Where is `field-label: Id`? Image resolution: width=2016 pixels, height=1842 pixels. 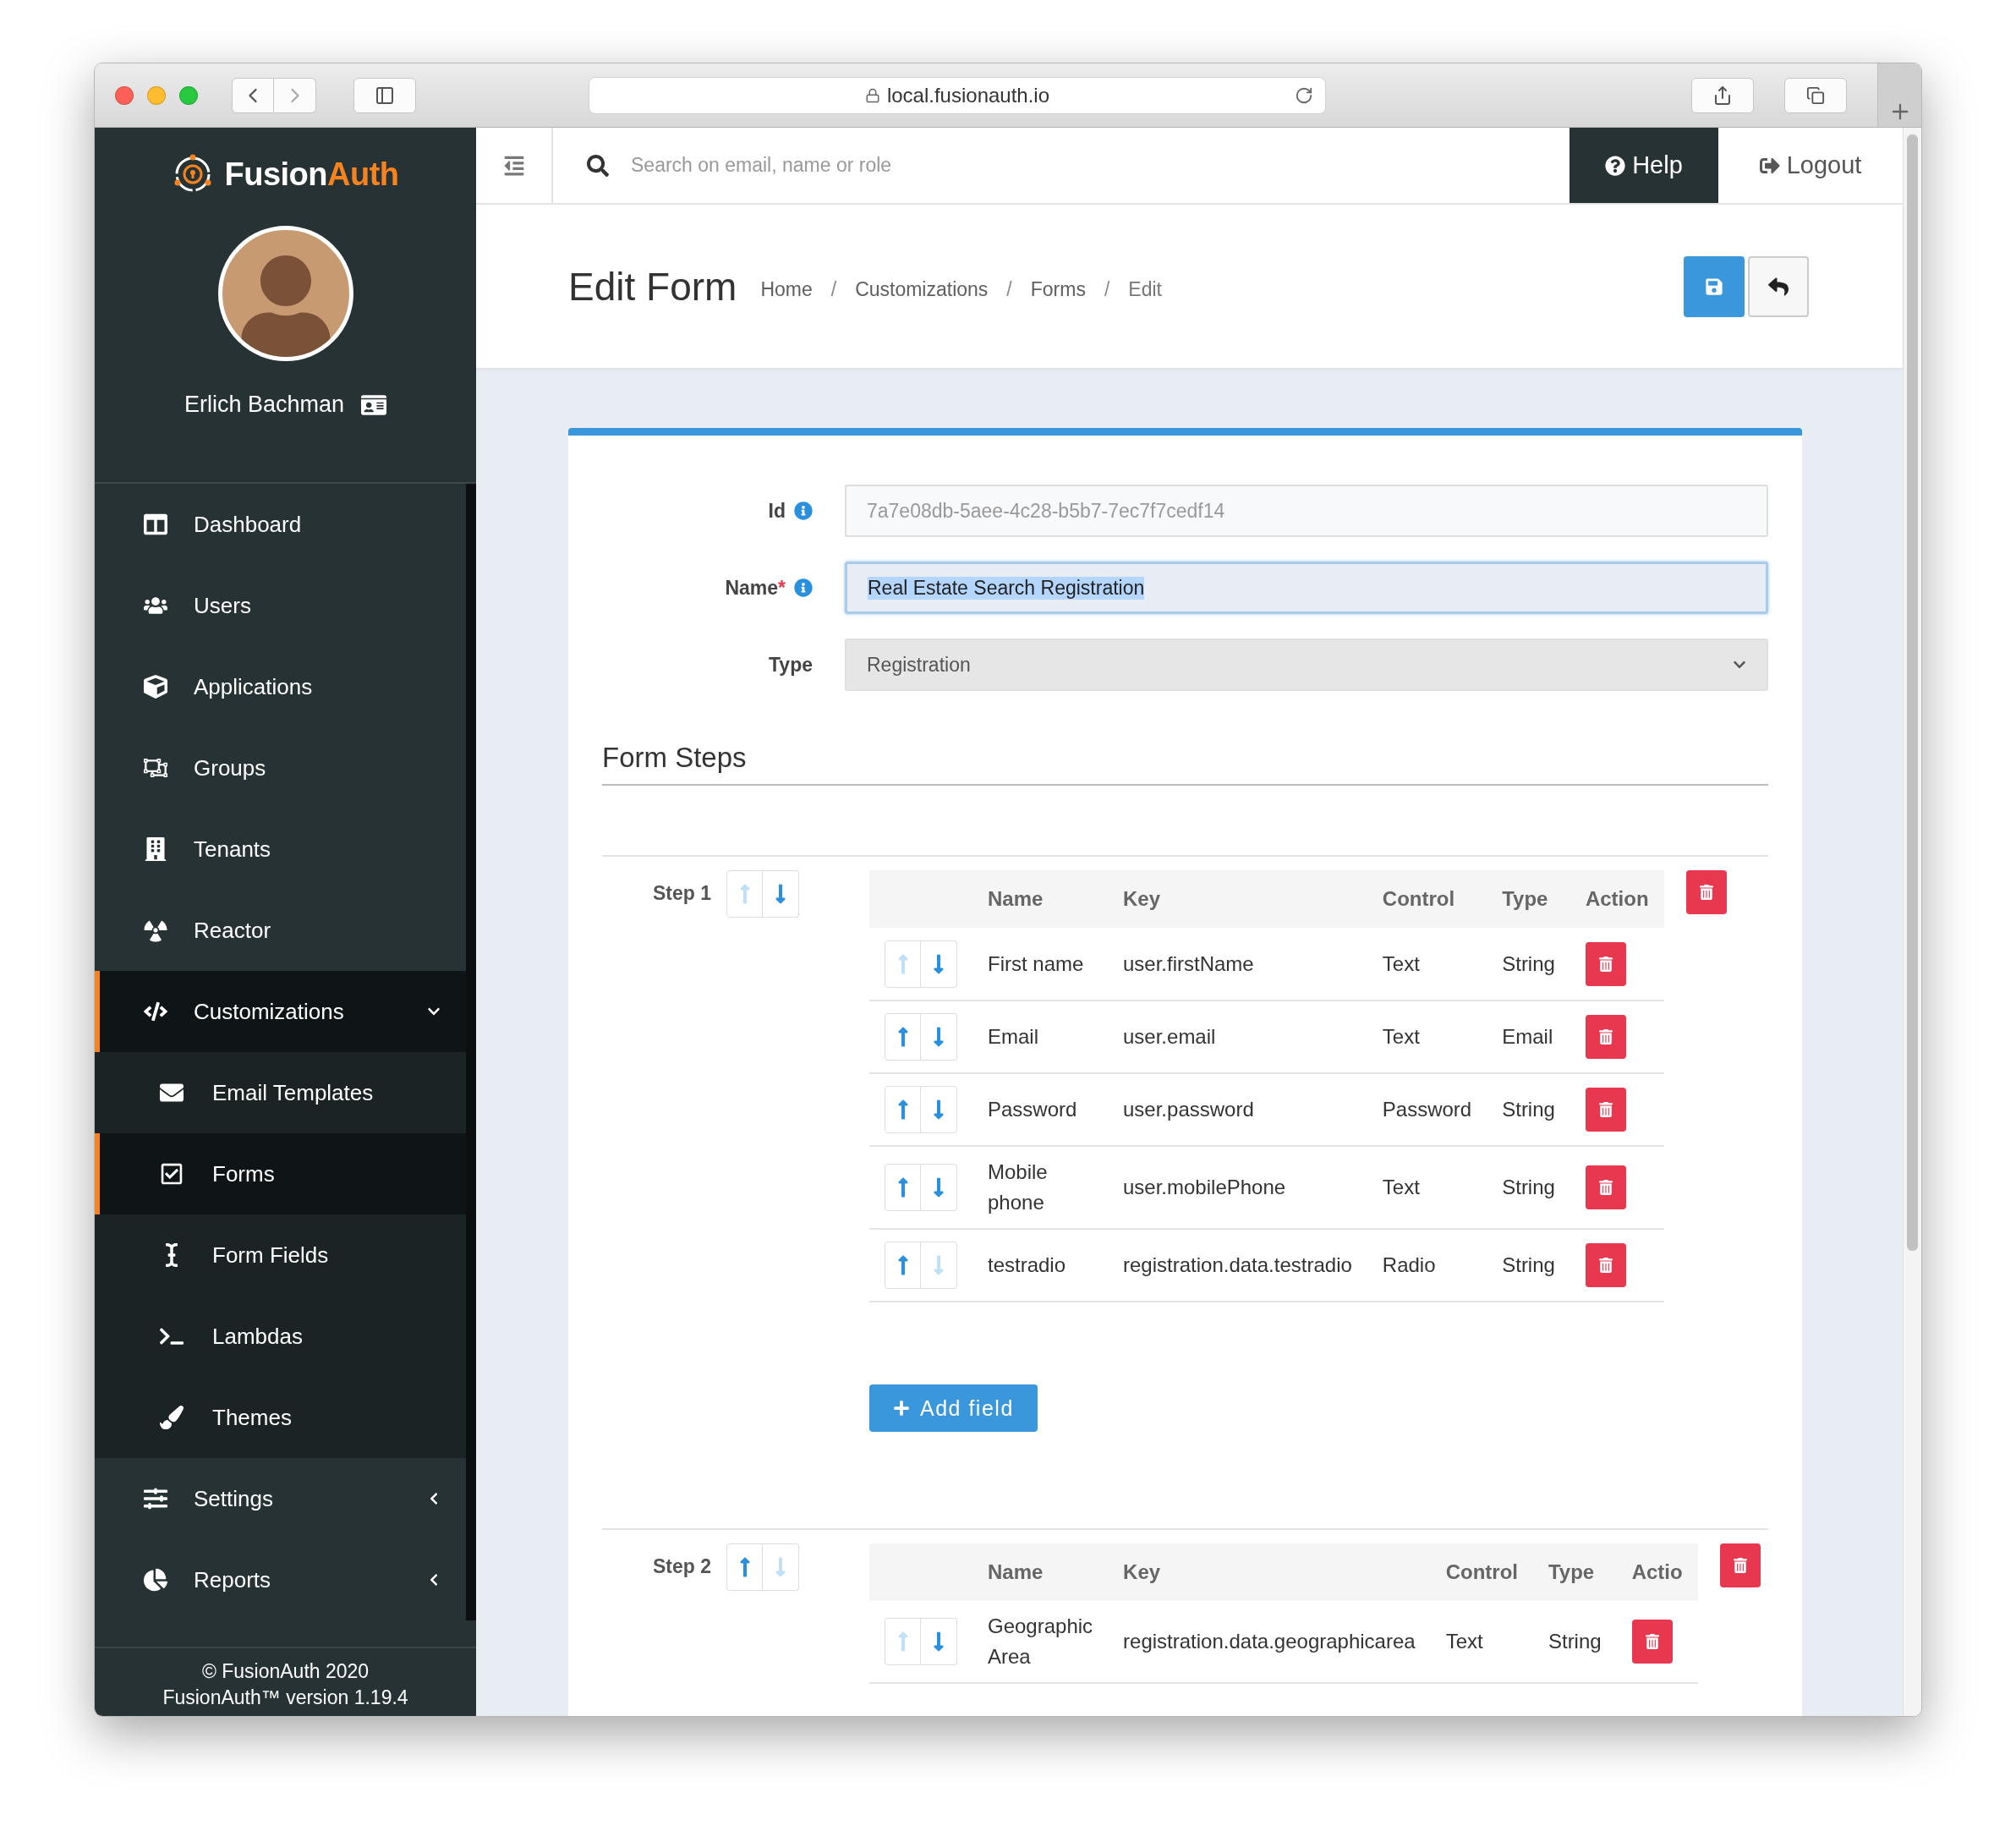
field-label: Id is located at coordinates (777, 511).